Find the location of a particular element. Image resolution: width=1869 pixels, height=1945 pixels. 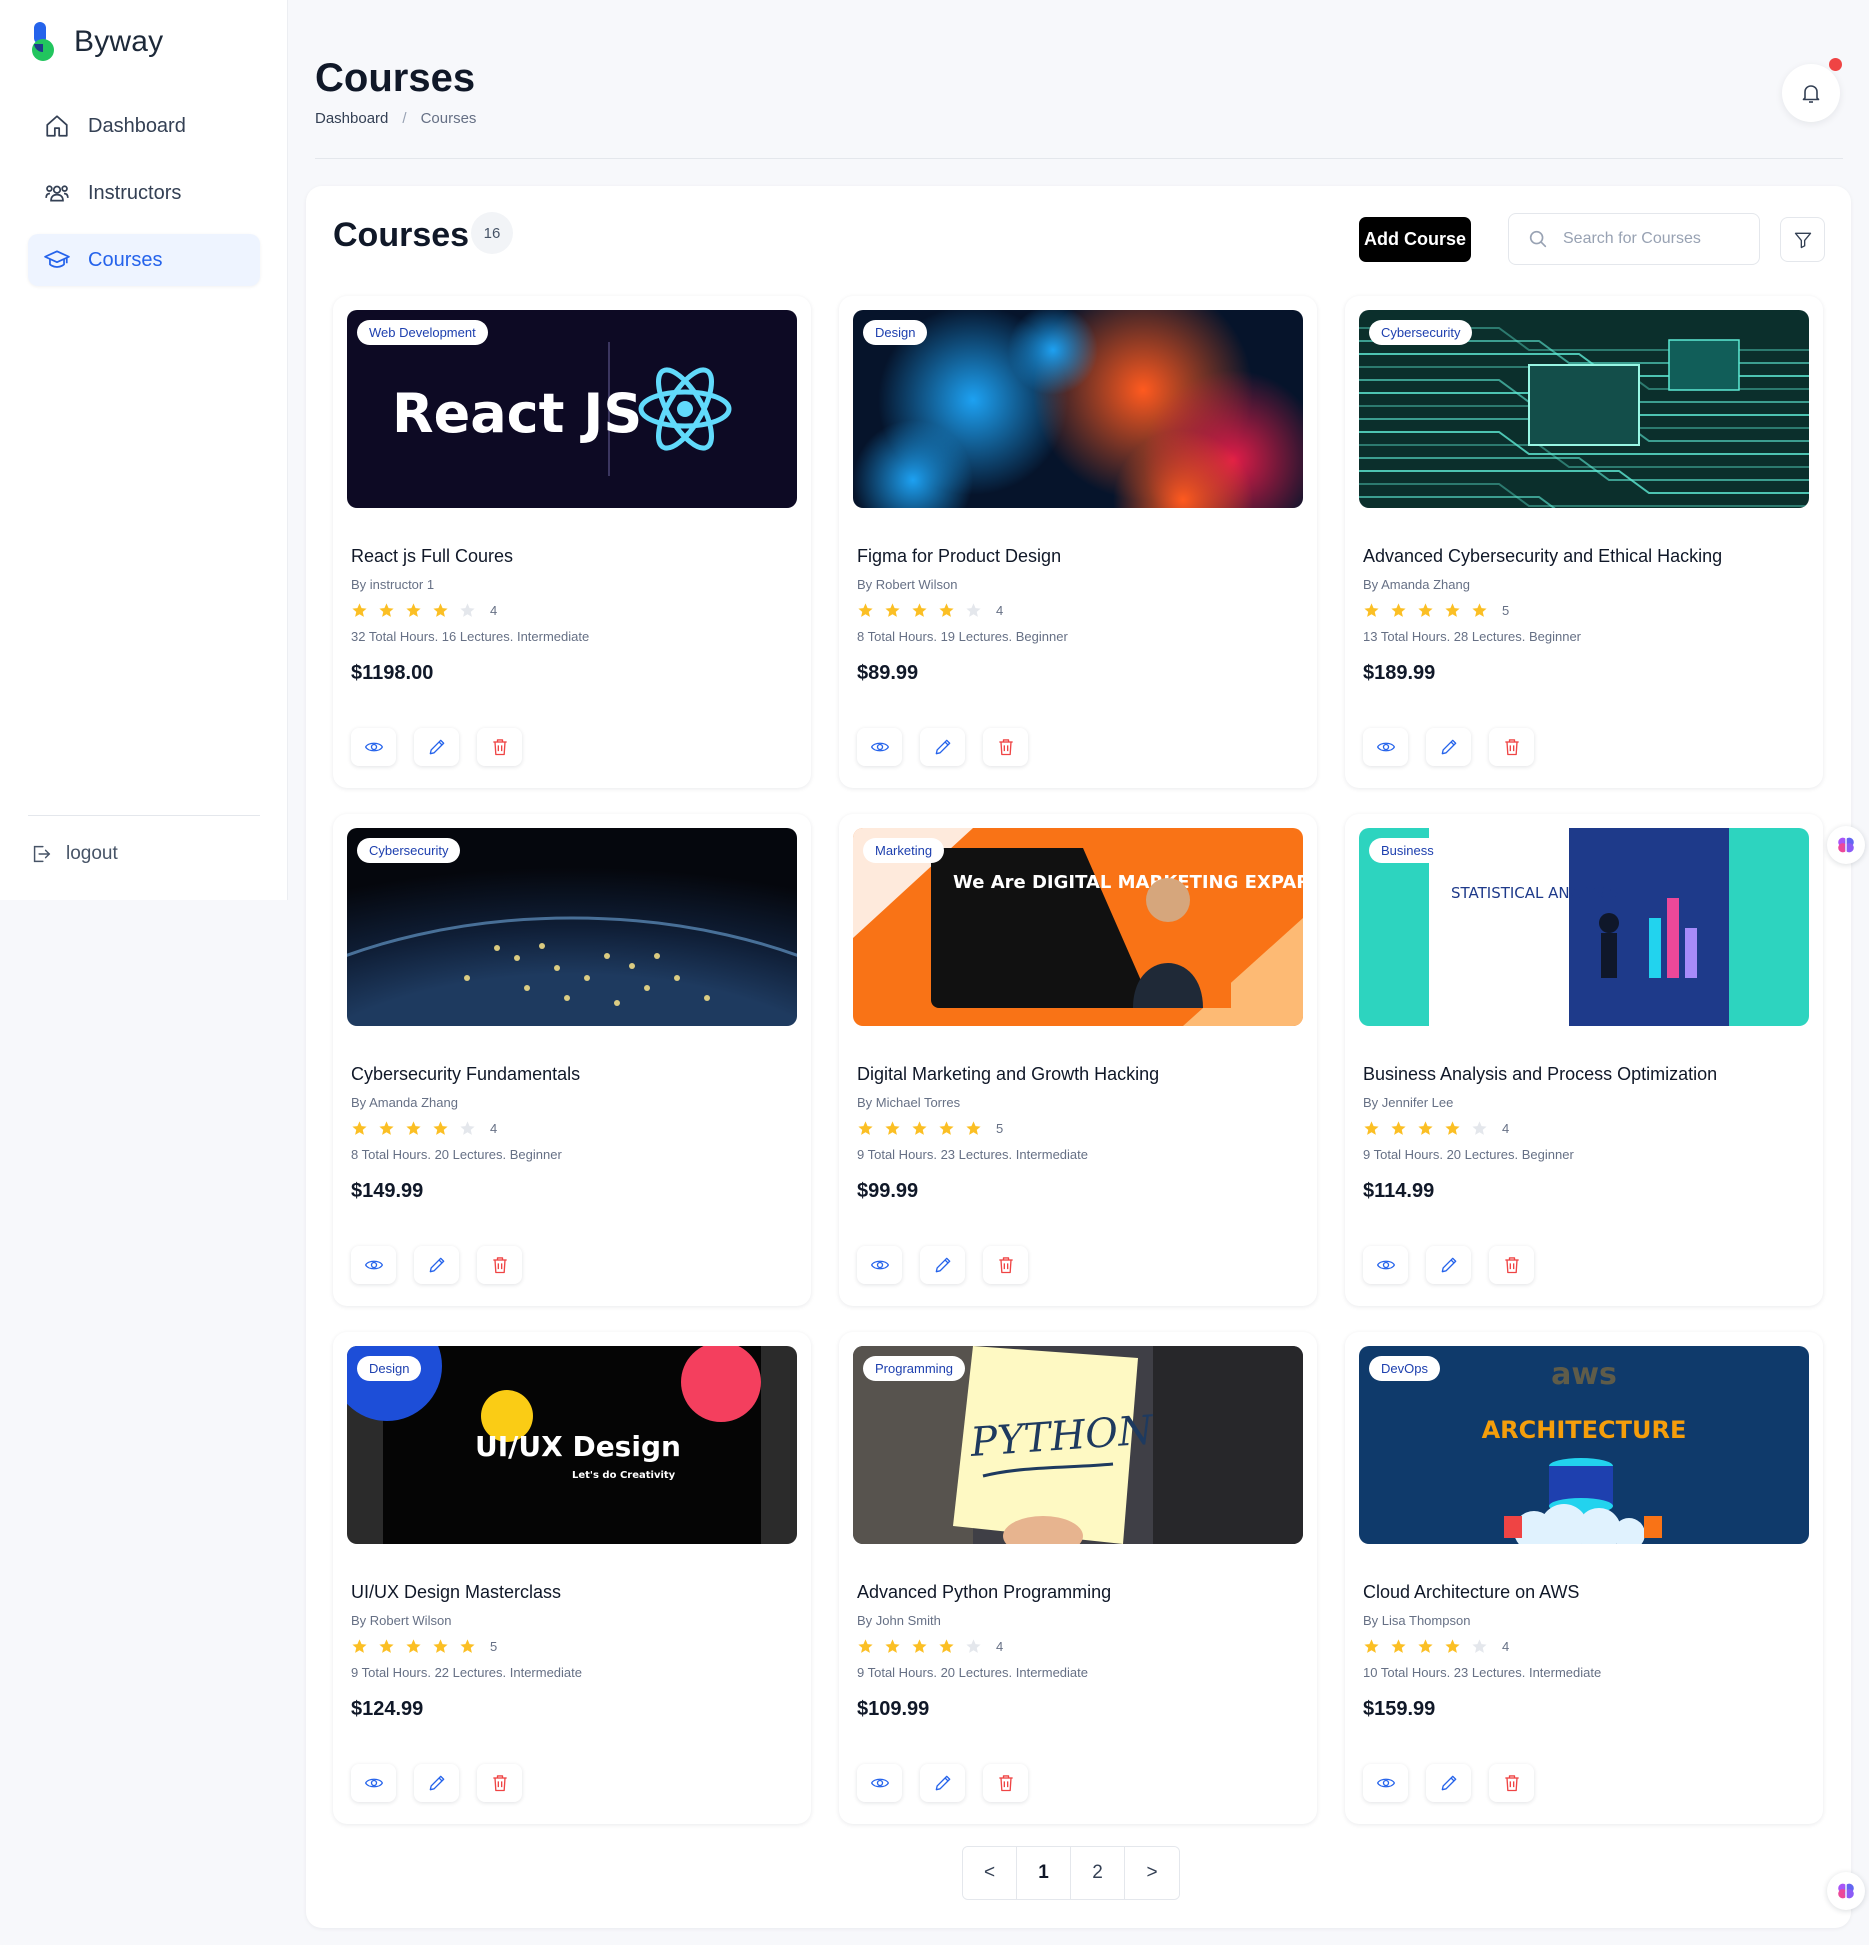

pagination-page-1: 1 is located at coordinates (1044, 1873).